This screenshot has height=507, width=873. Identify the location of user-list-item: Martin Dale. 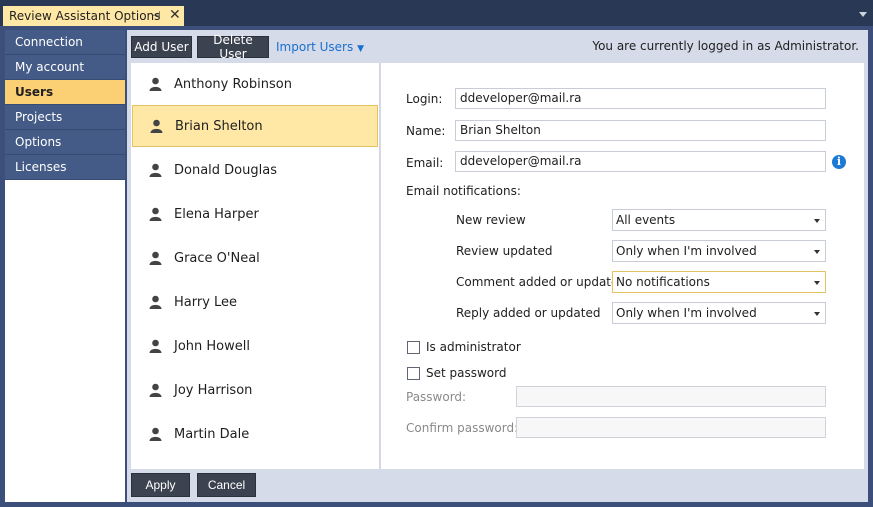
(255, 434).